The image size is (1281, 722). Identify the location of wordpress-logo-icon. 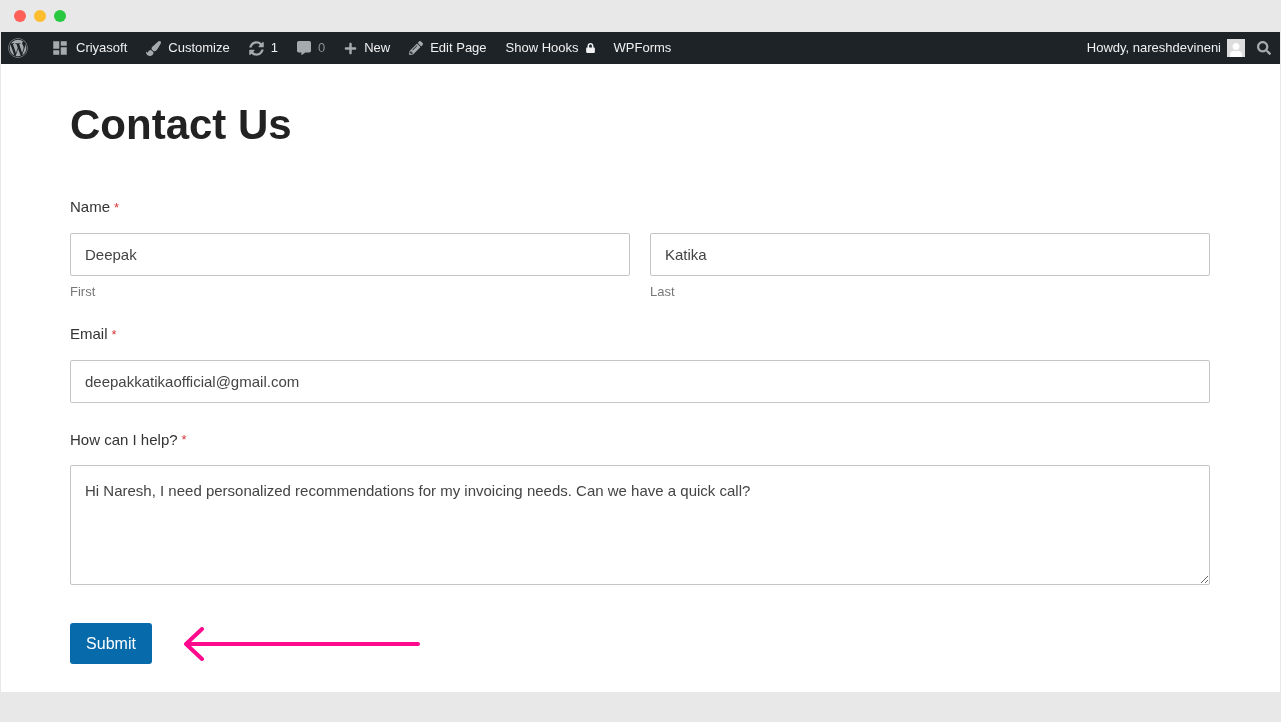
(18, 48).